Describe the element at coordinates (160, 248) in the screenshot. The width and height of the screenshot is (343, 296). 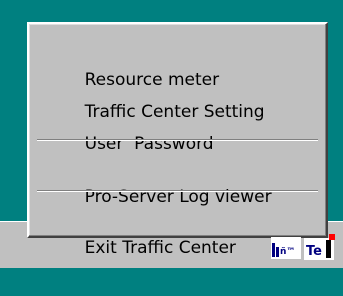
I see `menu-item-label: Exit Traffic Center` at that location.